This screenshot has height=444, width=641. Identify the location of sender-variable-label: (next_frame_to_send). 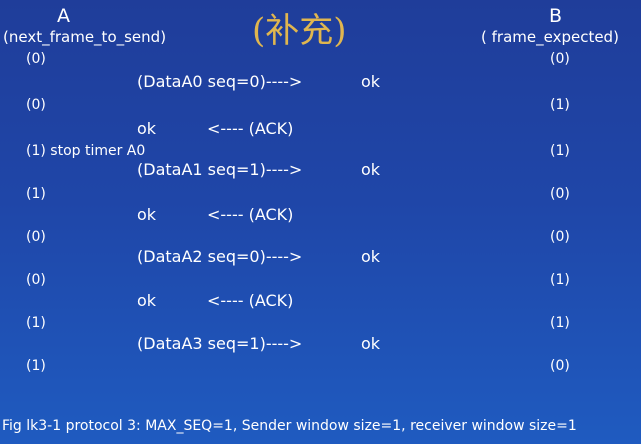
(85, 37).